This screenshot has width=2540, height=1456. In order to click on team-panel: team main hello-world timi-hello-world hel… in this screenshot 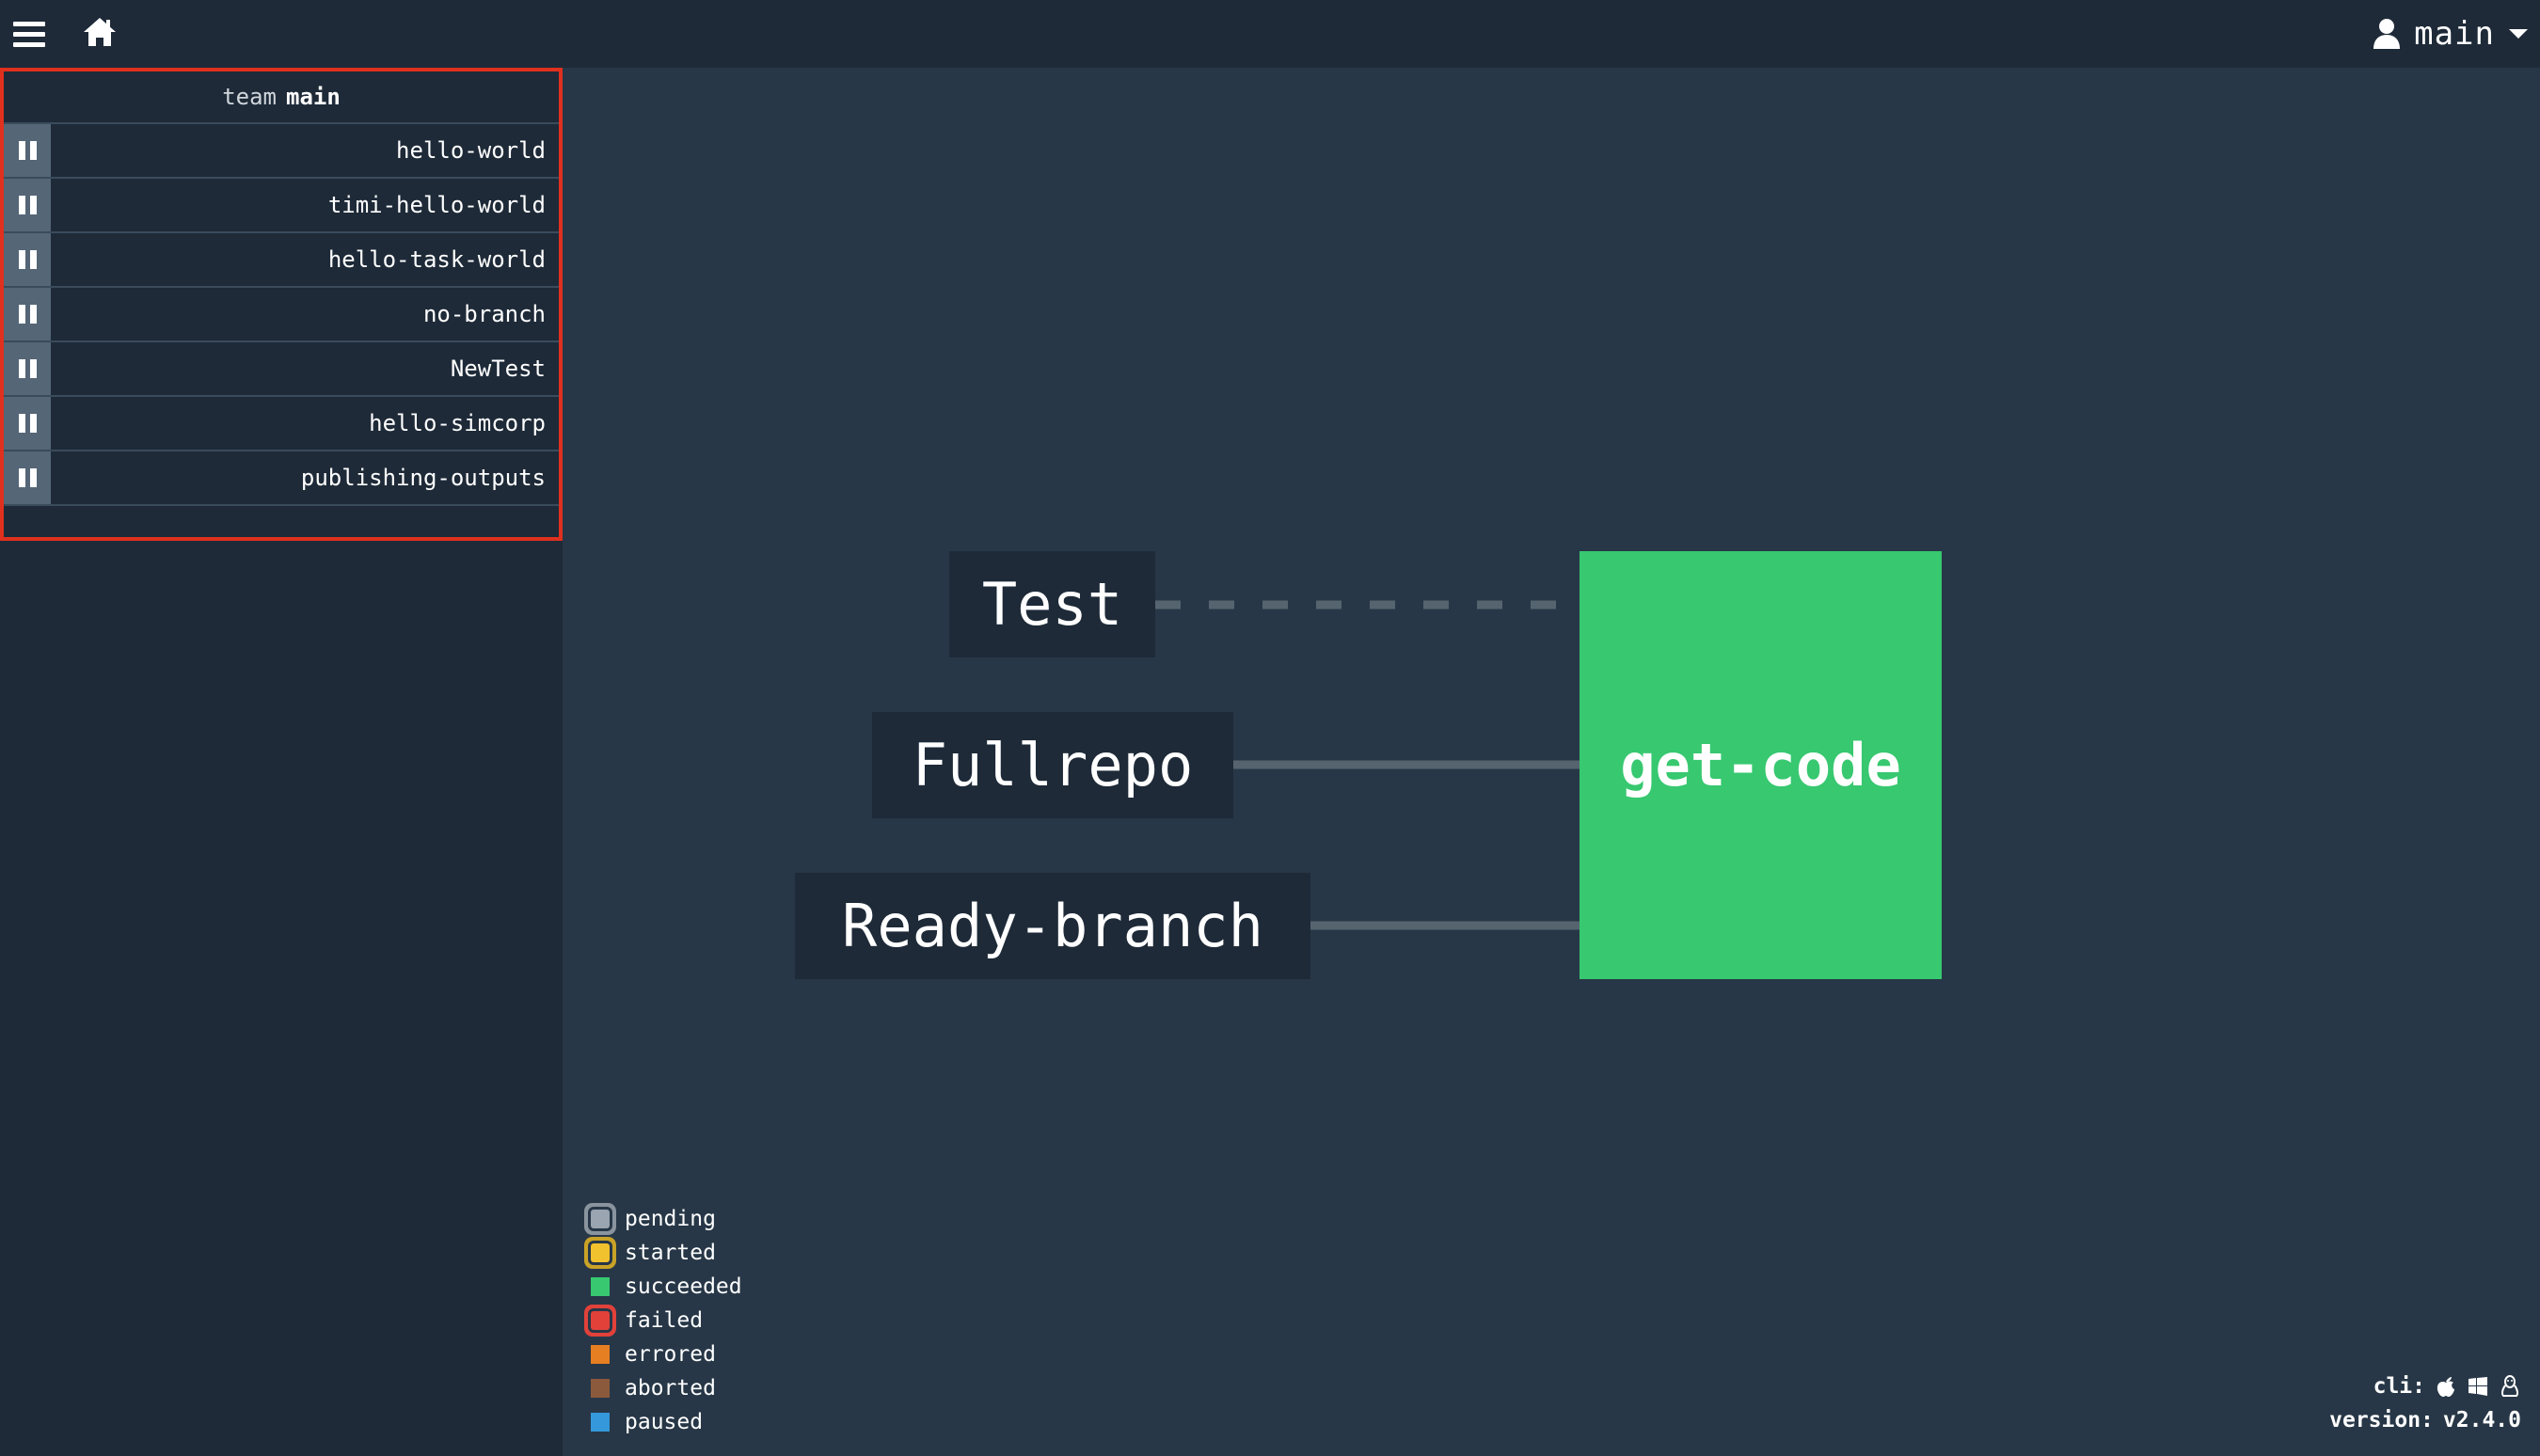, I will do `click(281, 304)`.